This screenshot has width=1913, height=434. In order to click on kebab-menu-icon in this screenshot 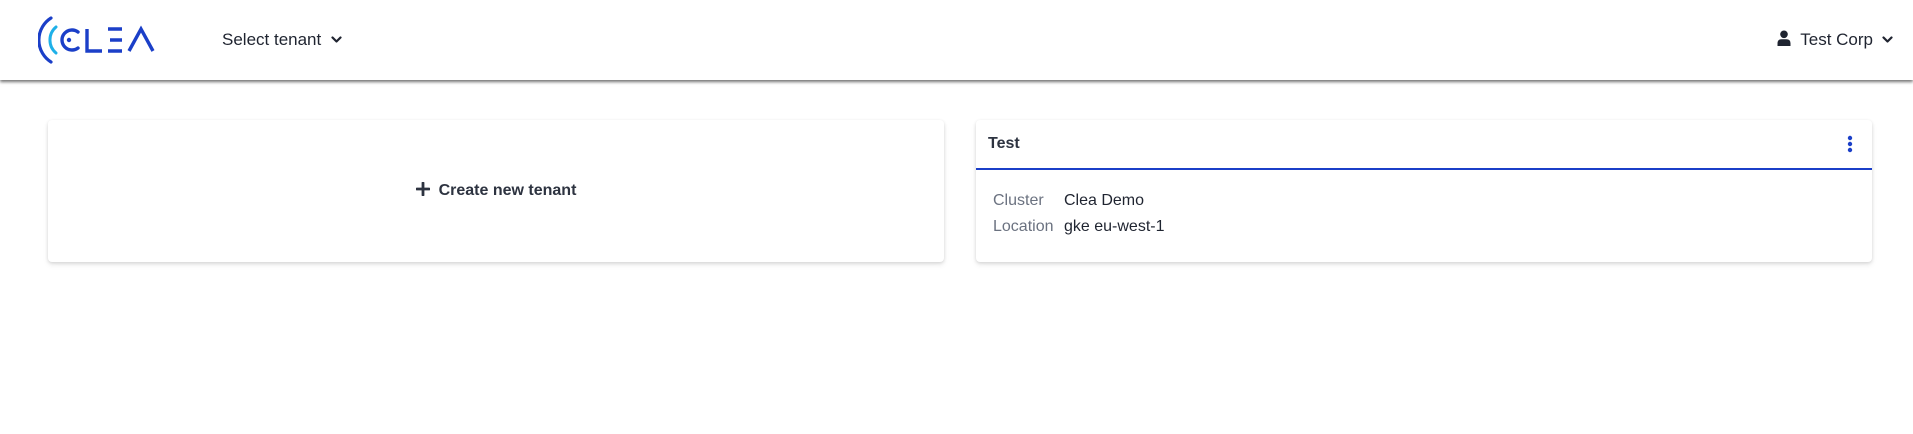, I will do `click(1850, 144)`.